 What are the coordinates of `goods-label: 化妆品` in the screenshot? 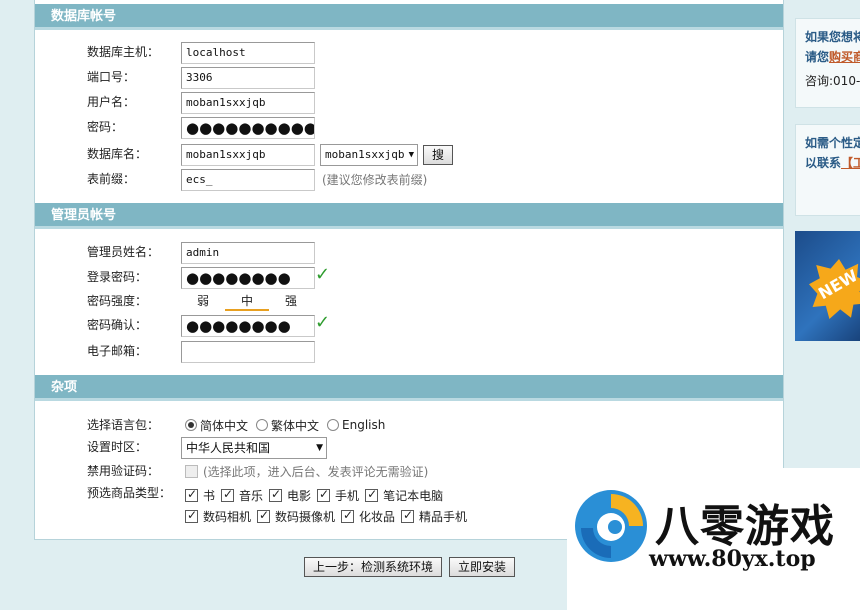 It's located at (377, 516).